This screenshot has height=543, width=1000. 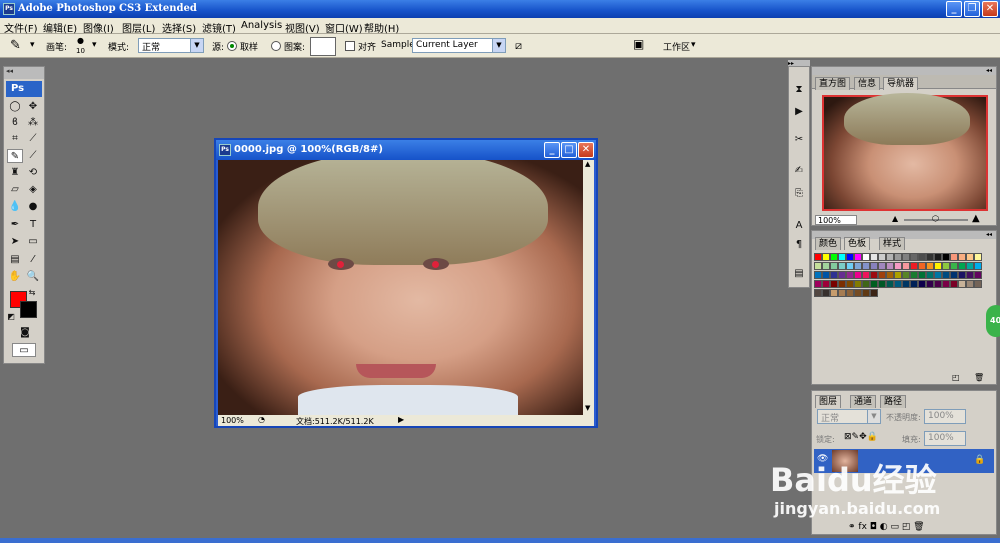 What do you see at coordinates (33, 260) in the screenshot?
I see `eyedropper-tool-icon: ⁄` at bounding box center [33, 260].